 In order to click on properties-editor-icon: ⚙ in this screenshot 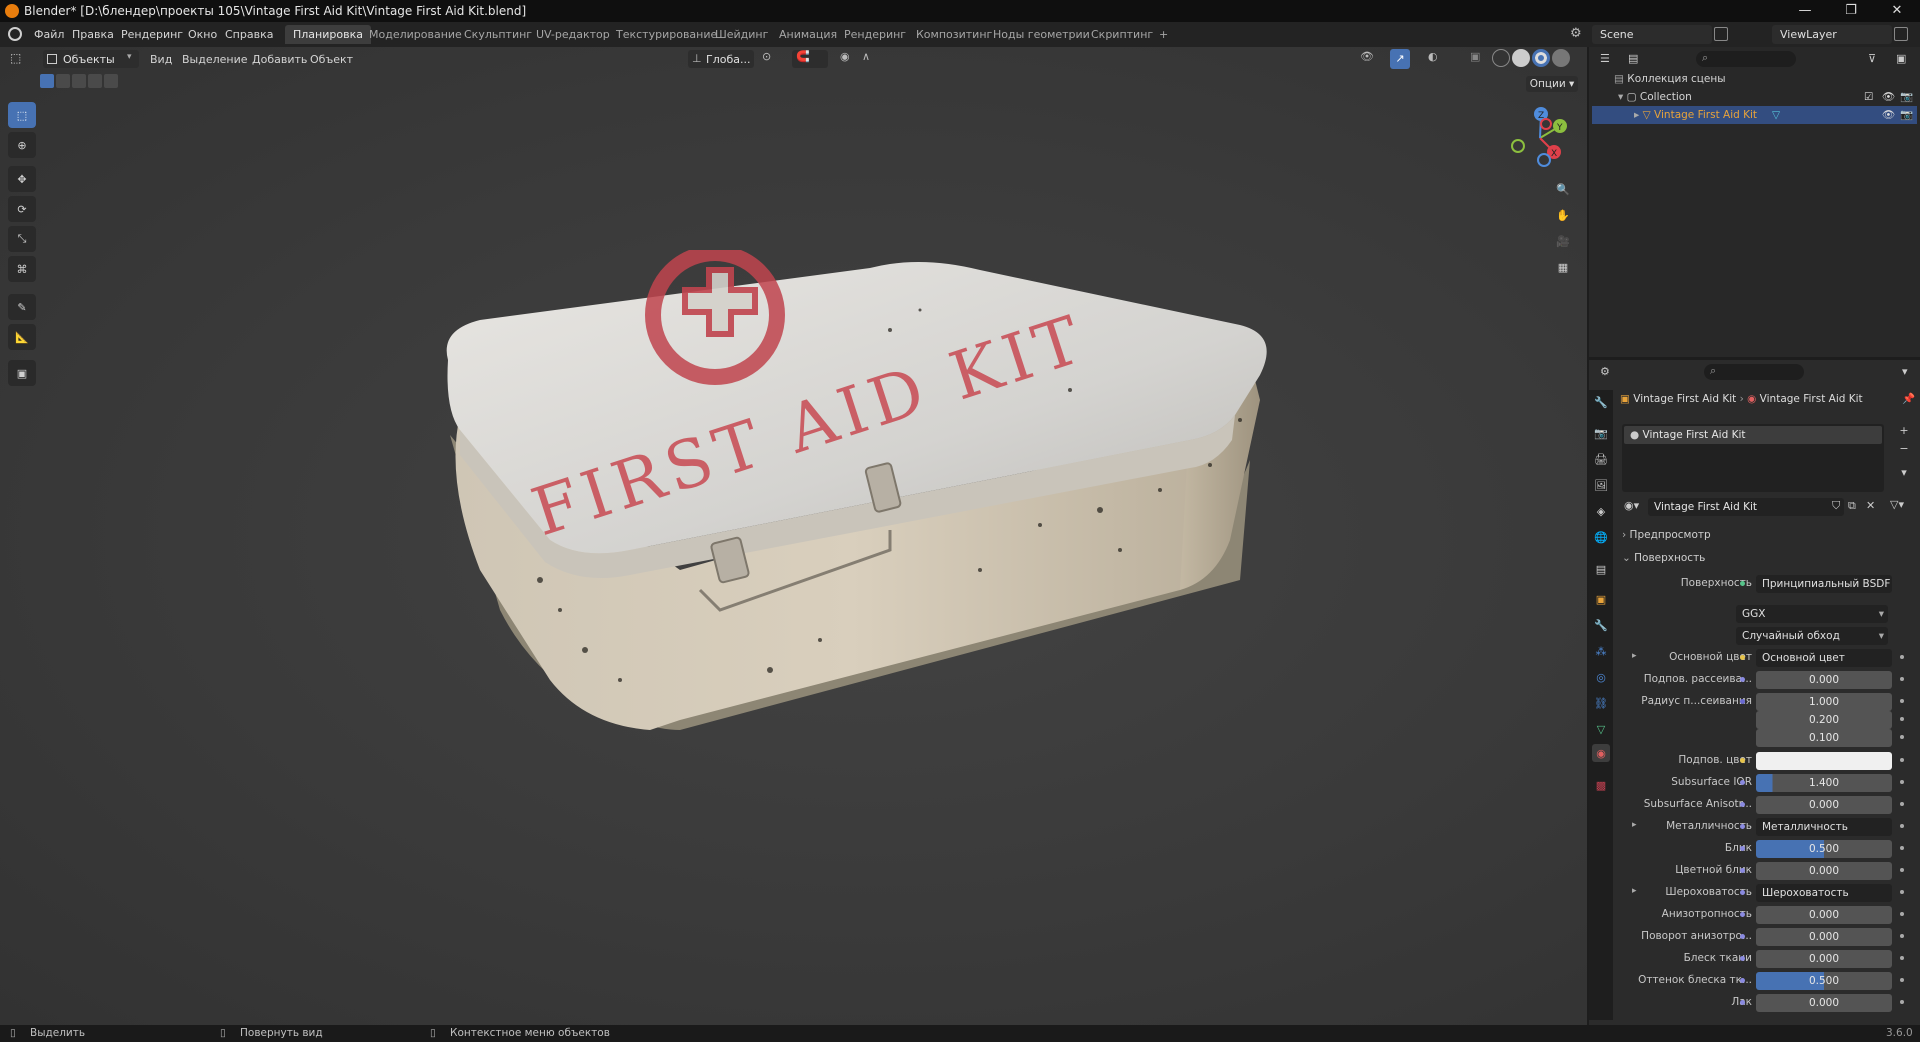, I will do `click(1605, 371)`.